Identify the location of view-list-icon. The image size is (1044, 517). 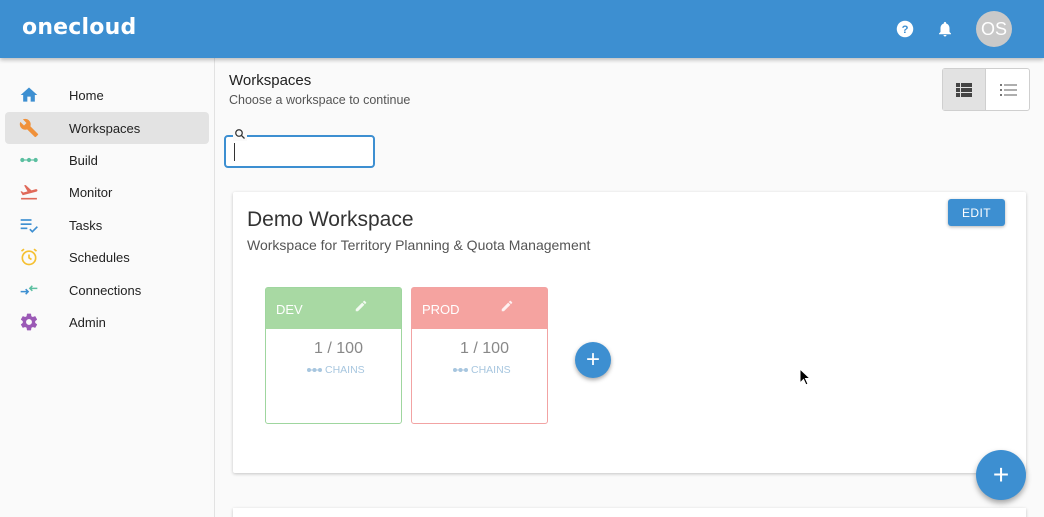
(1008, 89).